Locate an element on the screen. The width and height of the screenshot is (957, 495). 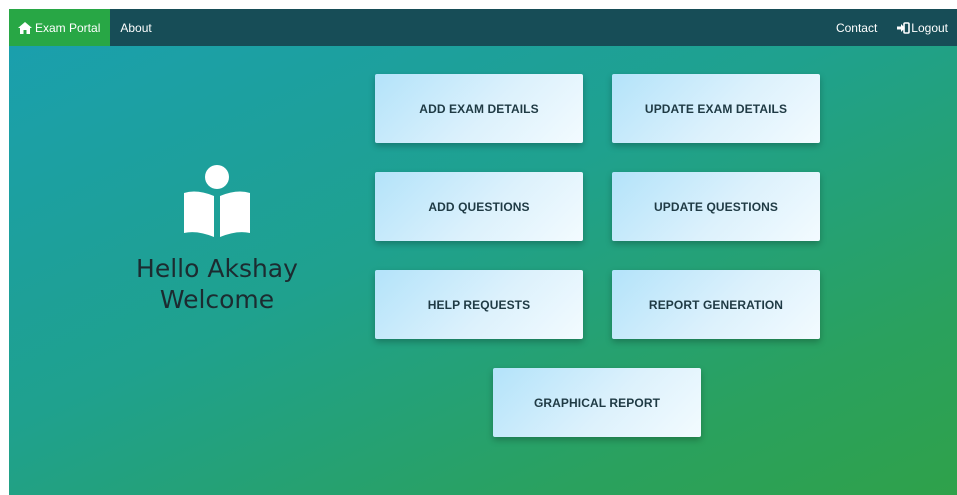
contact-link: Contact is located at coordinates (856, 27).